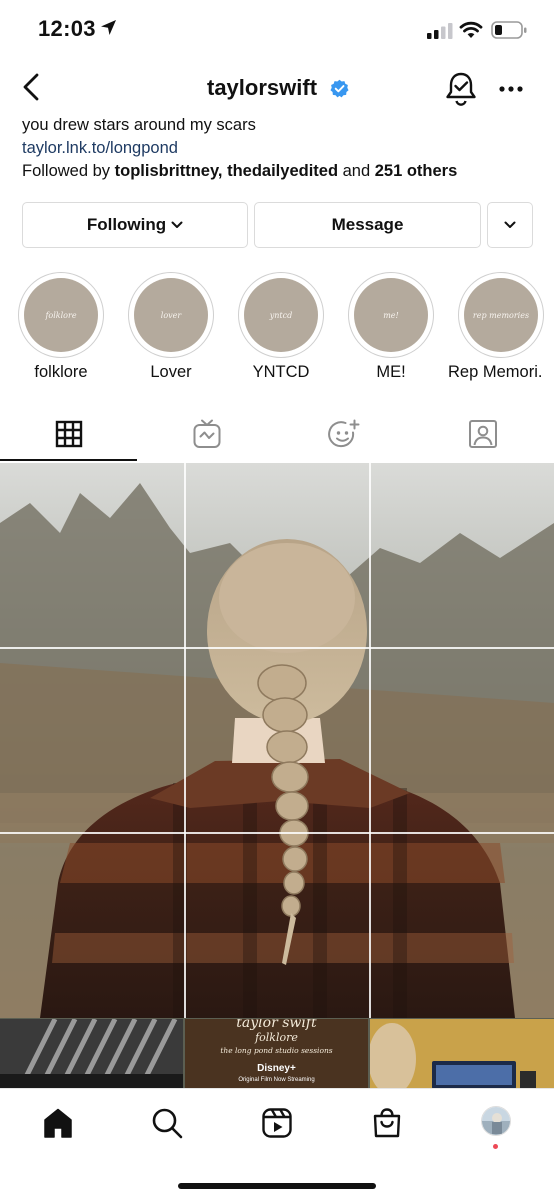 The width and height of the screenshot is (554, 1200). I want to click on location-arrow-icon, so click(108, 27).